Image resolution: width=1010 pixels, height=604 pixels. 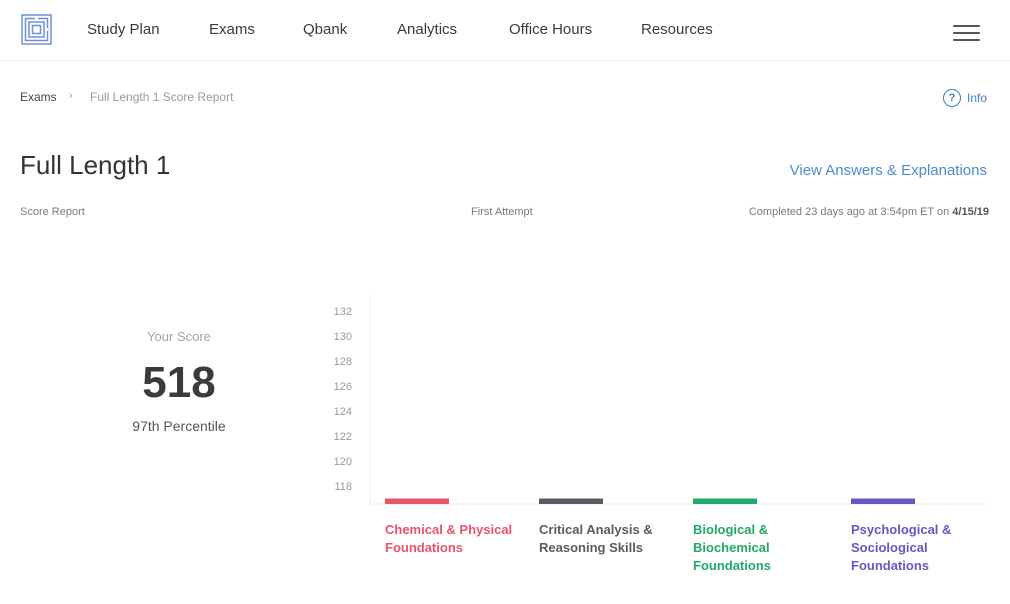 I want to click on info-button: ? Info, so click(x=965, y=98).